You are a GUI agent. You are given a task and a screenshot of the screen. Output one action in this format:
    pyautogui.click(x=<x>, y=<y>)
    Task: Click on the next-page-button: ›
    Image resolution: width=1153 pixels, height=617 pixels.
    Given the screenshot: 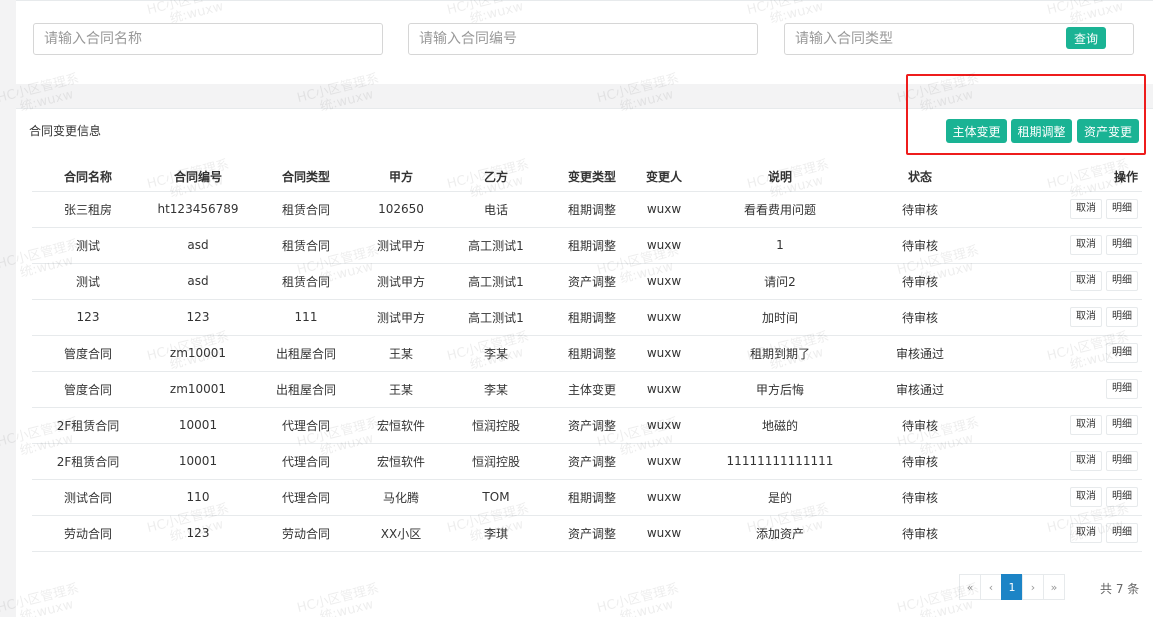 What is the action you would take?
    pyautogui.click(x=1033, y=587)
    